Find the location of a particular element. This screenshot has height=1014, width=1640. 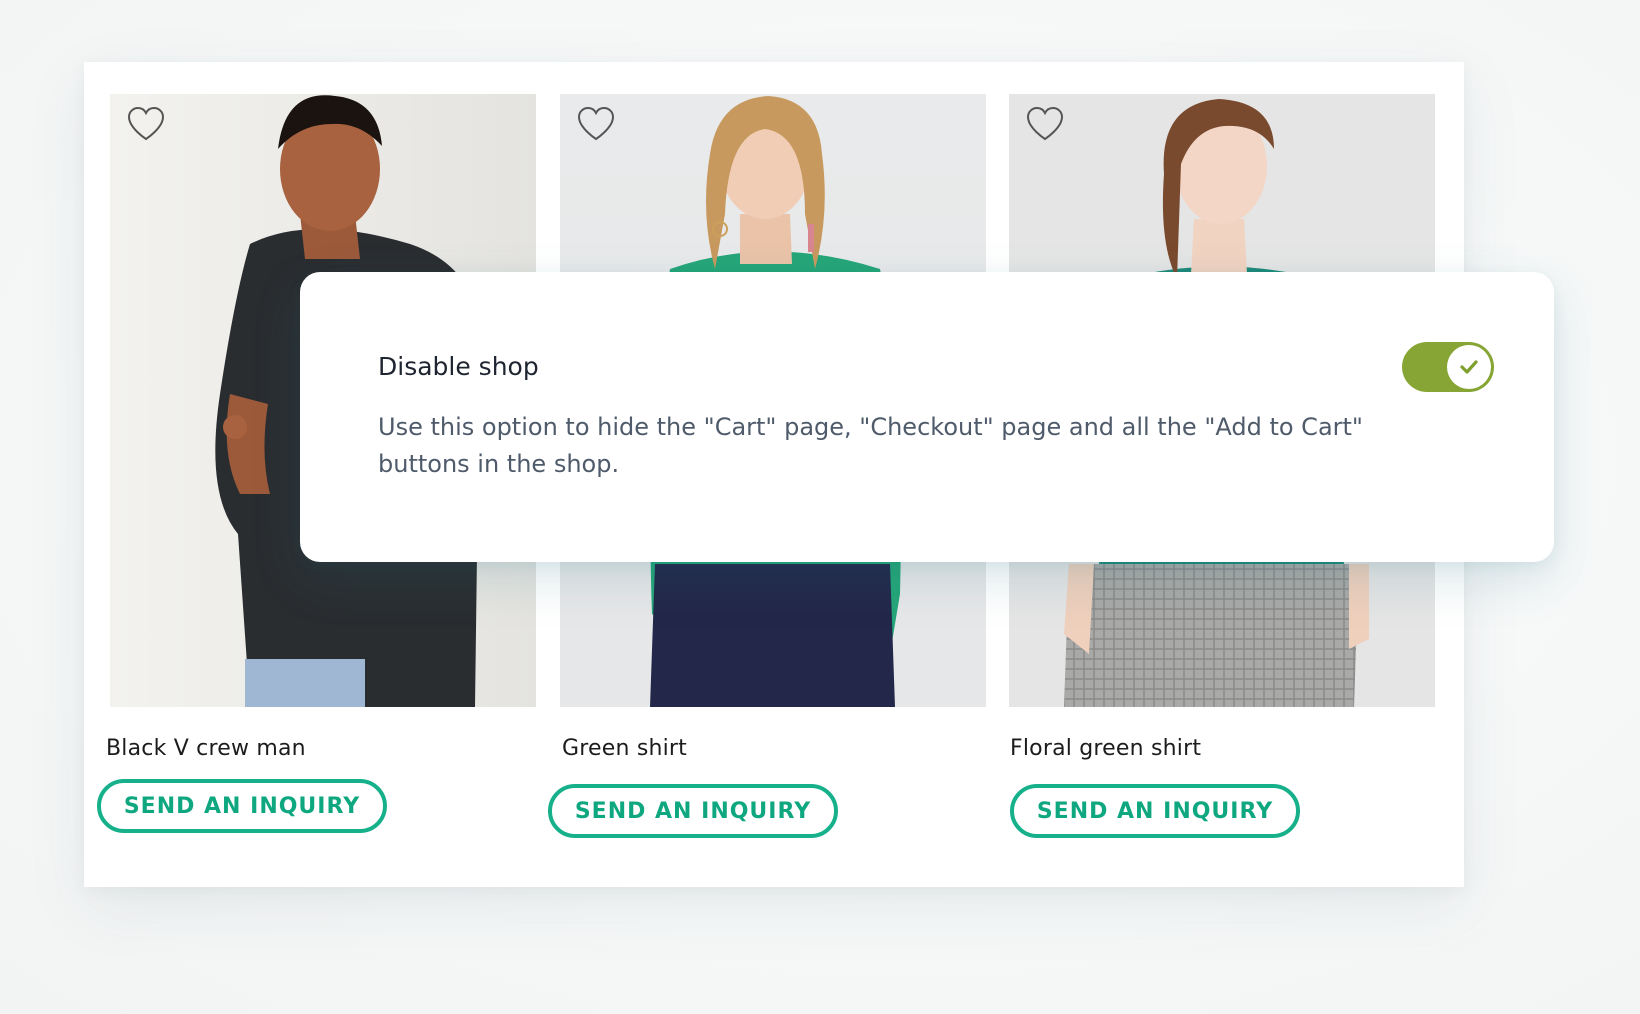

setting-title: Disable shop is located at coordinates (458, 366).